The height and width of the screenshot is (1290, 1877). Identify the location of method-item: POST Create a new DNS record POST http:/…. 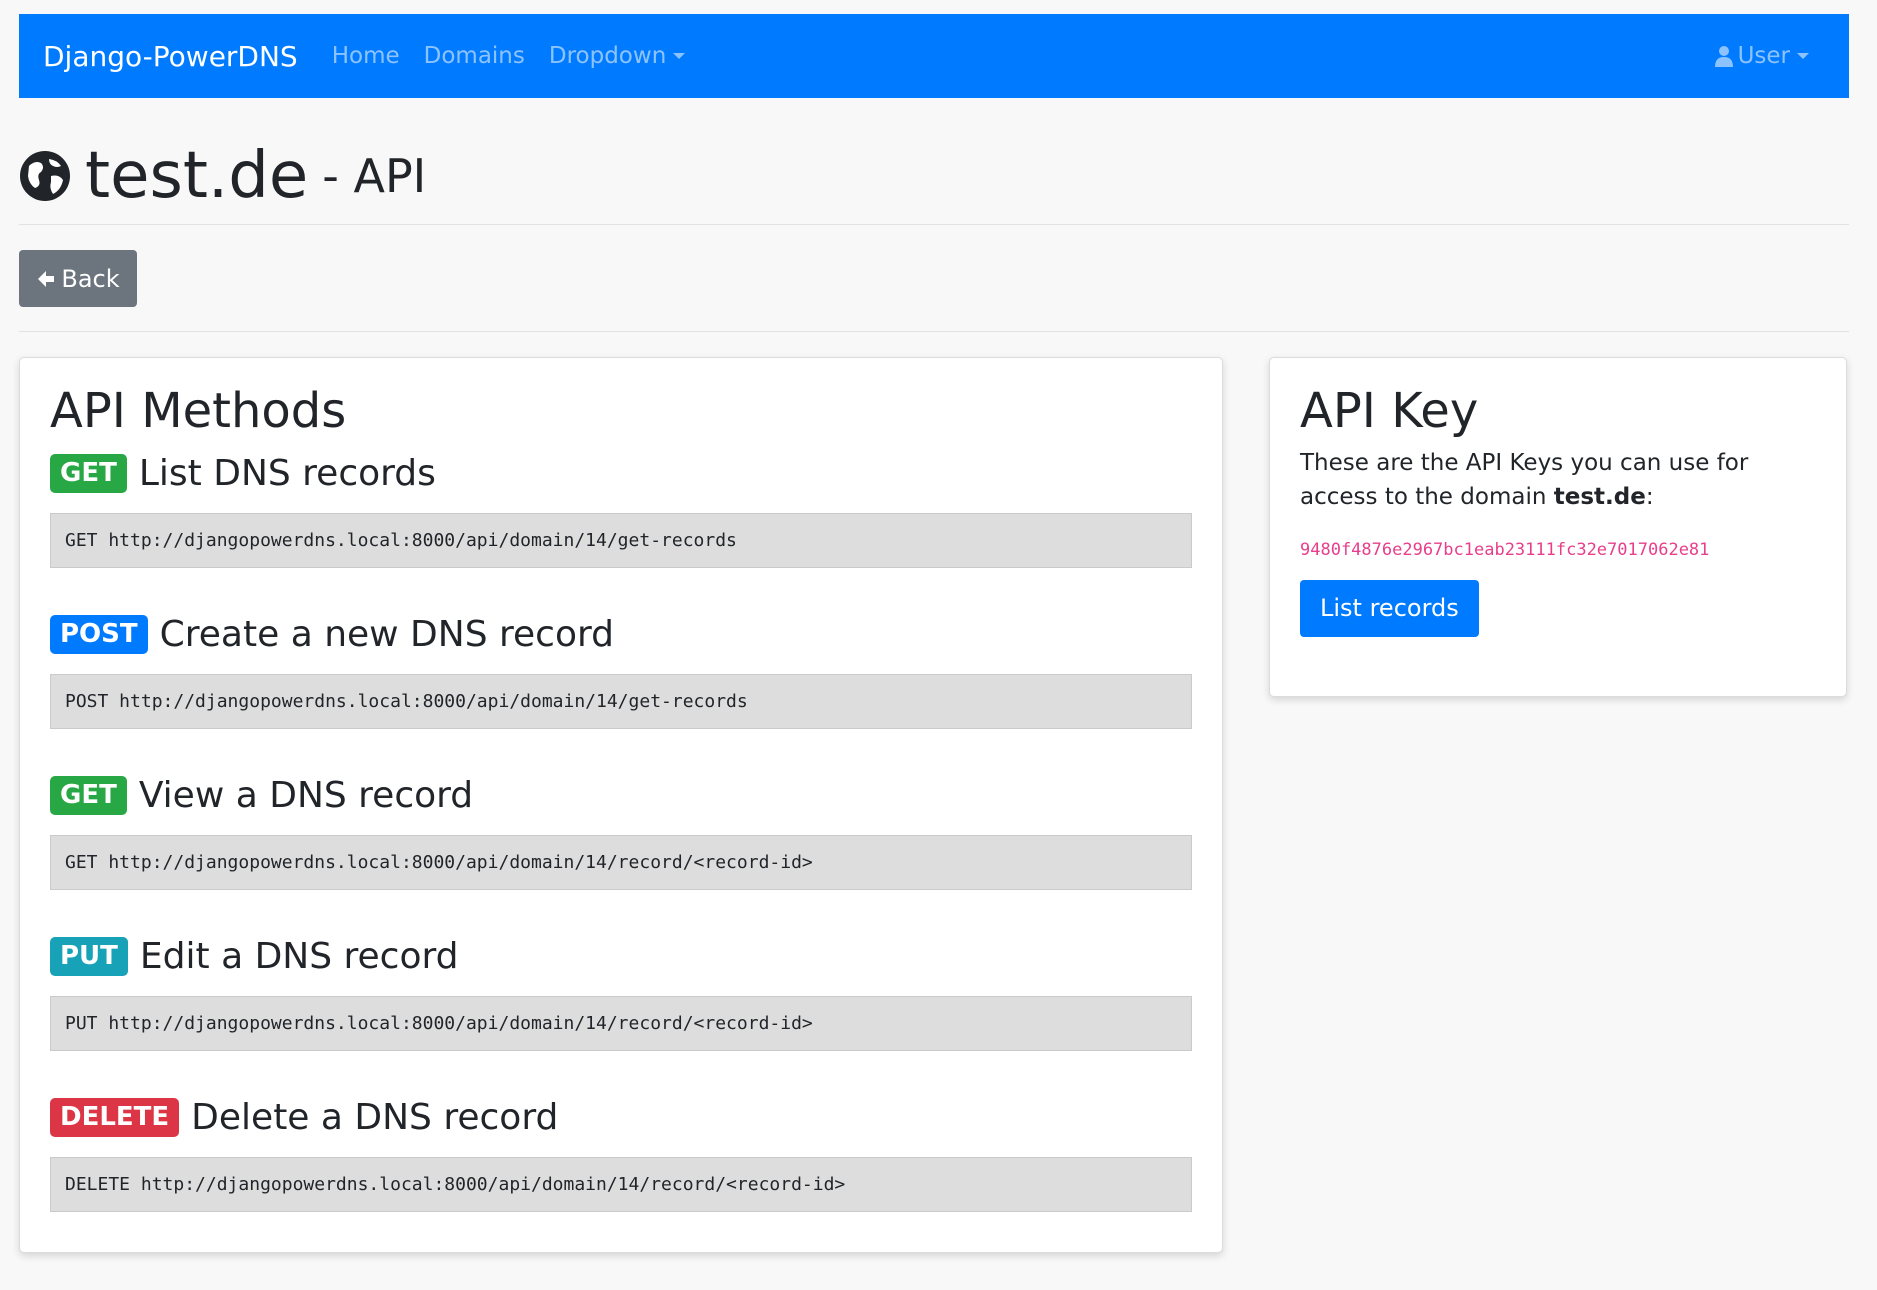
(621, 669).